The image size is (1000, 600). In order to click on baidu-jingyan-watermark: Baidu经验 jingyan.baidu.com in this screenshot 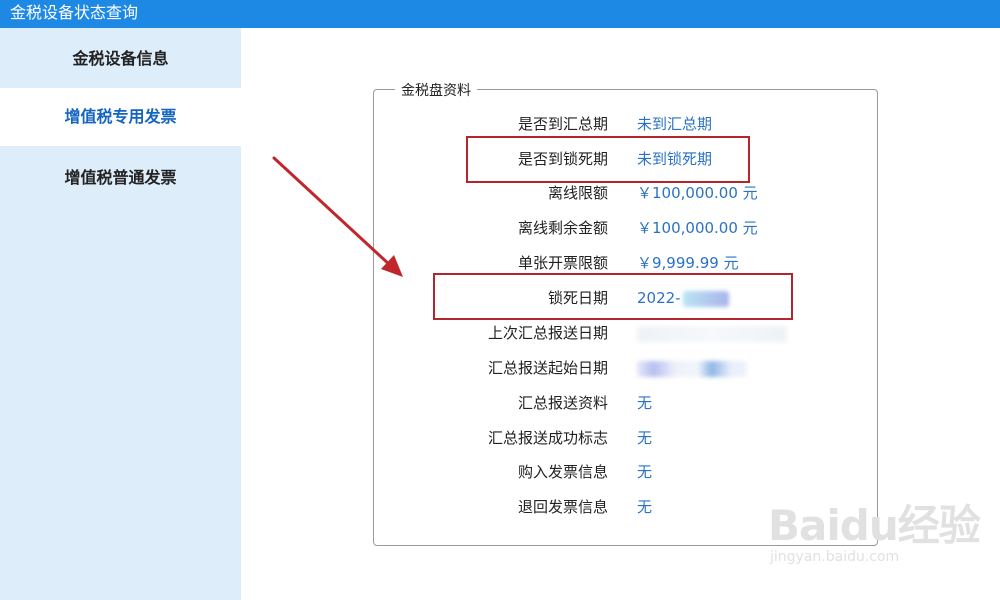, I will do `click(874, 528)`.